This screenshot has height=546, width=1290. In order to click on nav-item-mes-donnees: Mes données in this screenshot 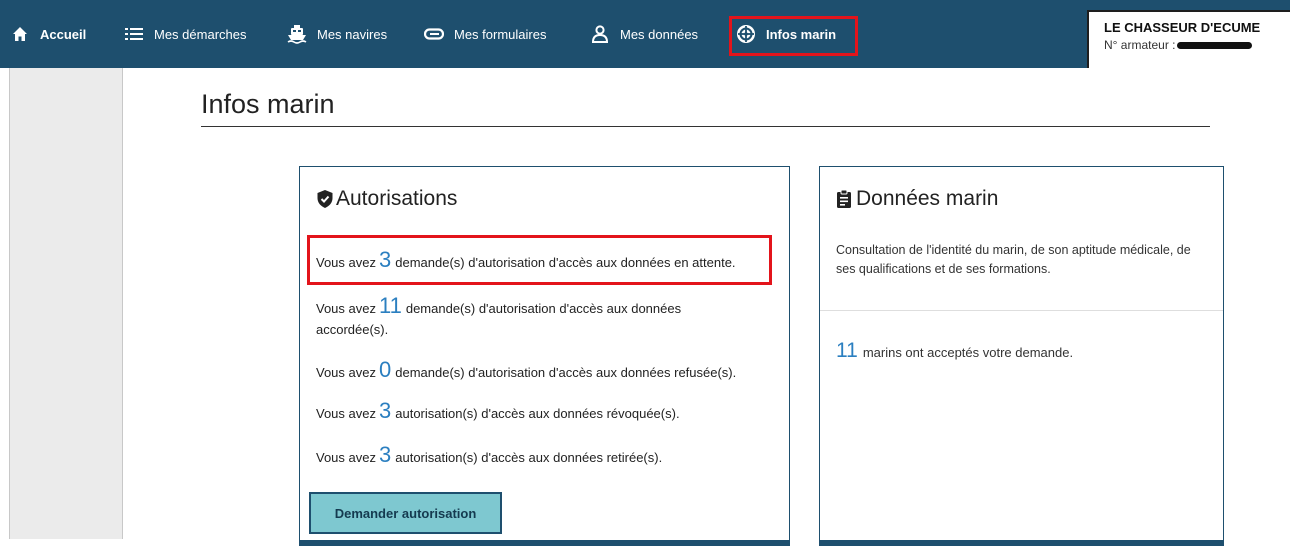, I will do `click(644, 34)`.